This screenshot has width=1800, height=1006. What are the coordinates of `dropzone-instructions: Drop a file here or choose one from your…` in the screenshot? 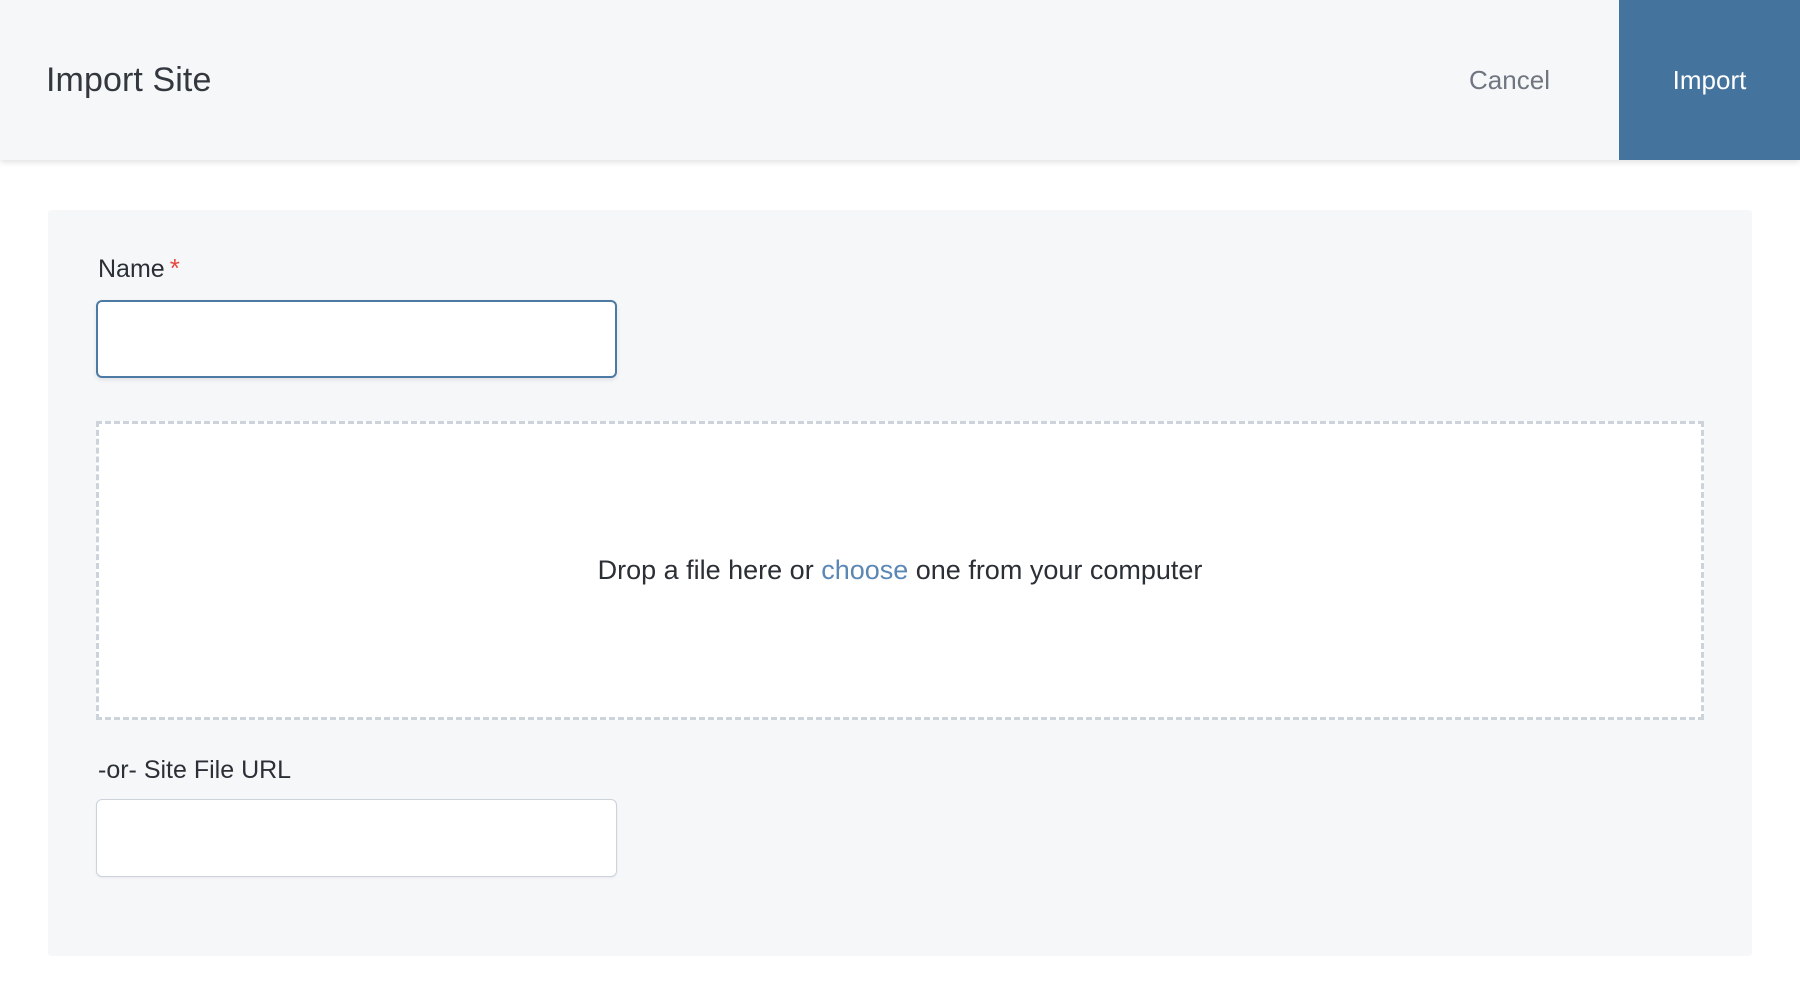 It's located at (900, 570).